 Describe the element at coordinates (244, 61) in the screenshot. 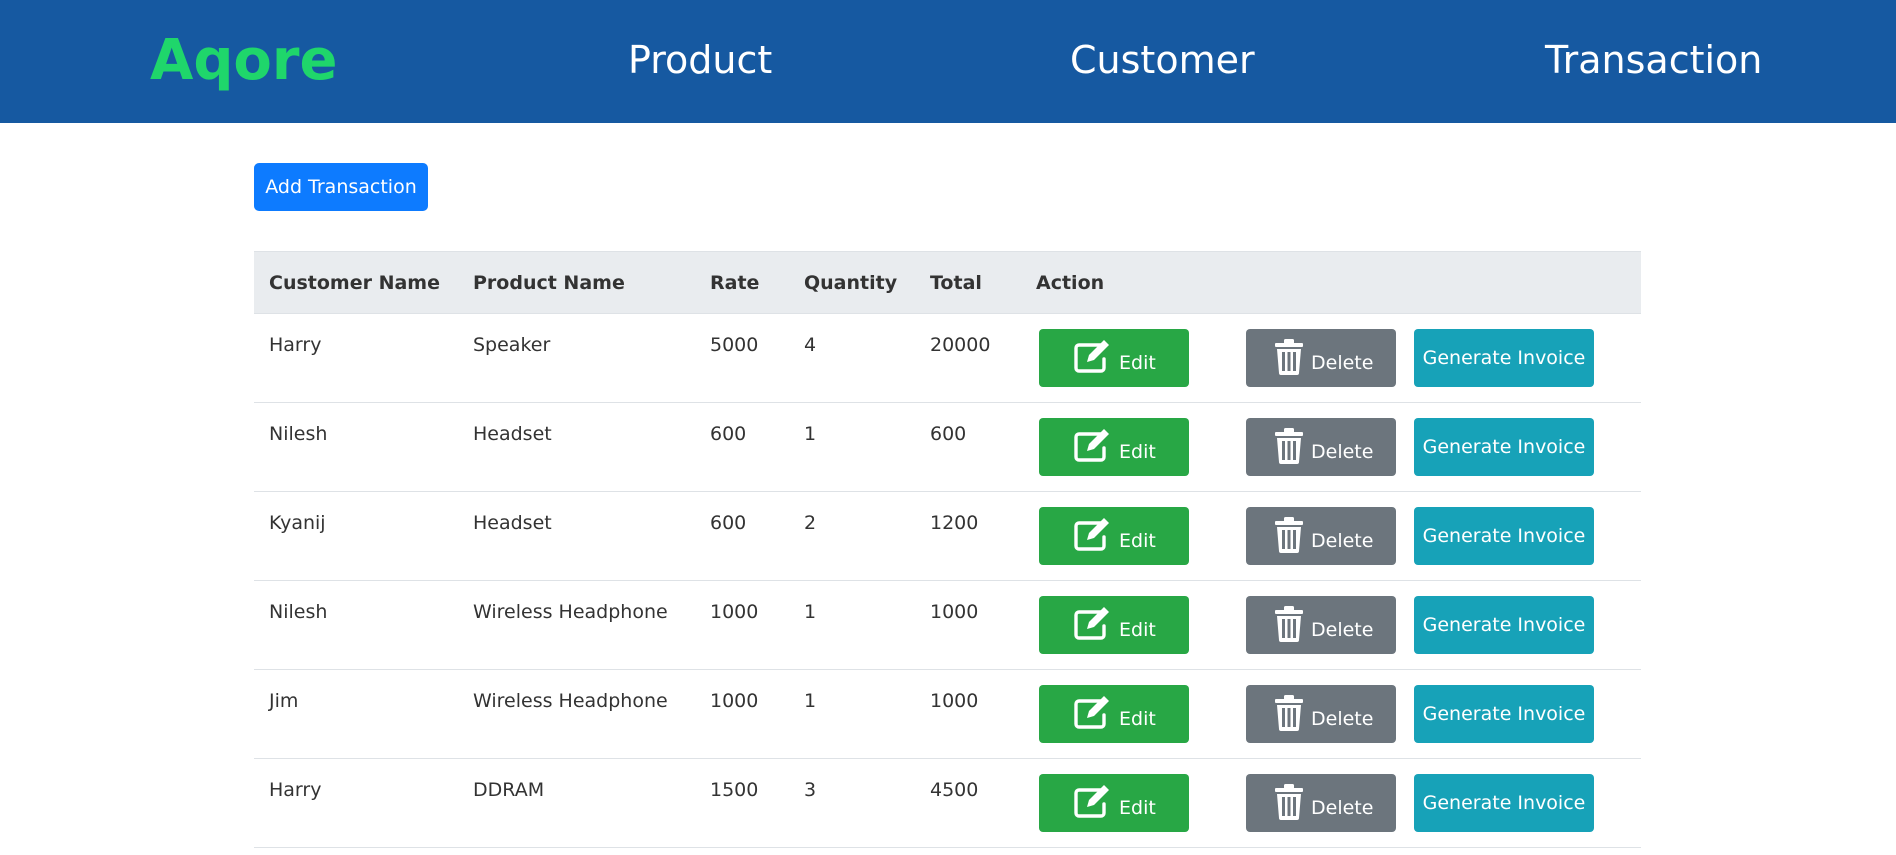

I see `brand-logo: Aqore` at that location.